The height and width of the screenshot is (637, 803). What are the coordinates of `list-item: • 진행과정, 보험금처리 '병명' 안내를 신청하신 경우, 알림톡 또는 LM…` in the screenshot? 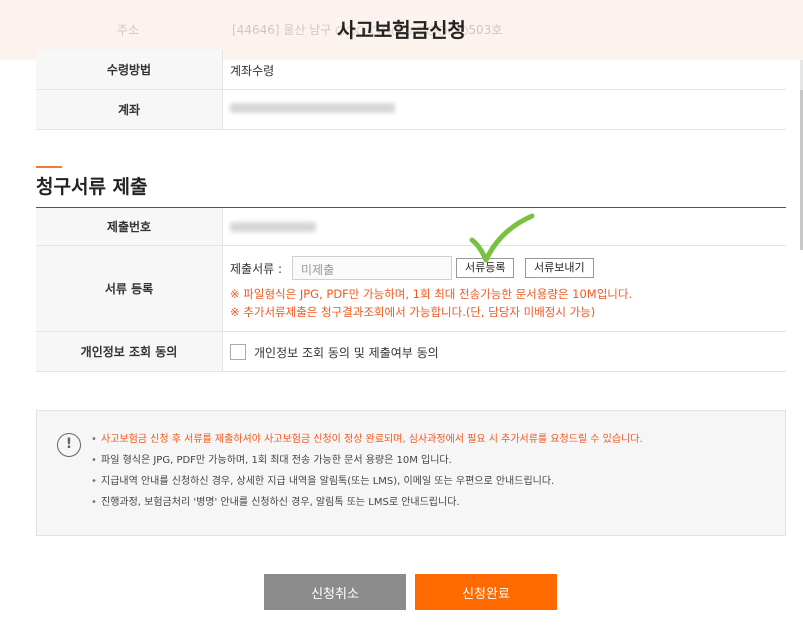 It's located at (275, 502).